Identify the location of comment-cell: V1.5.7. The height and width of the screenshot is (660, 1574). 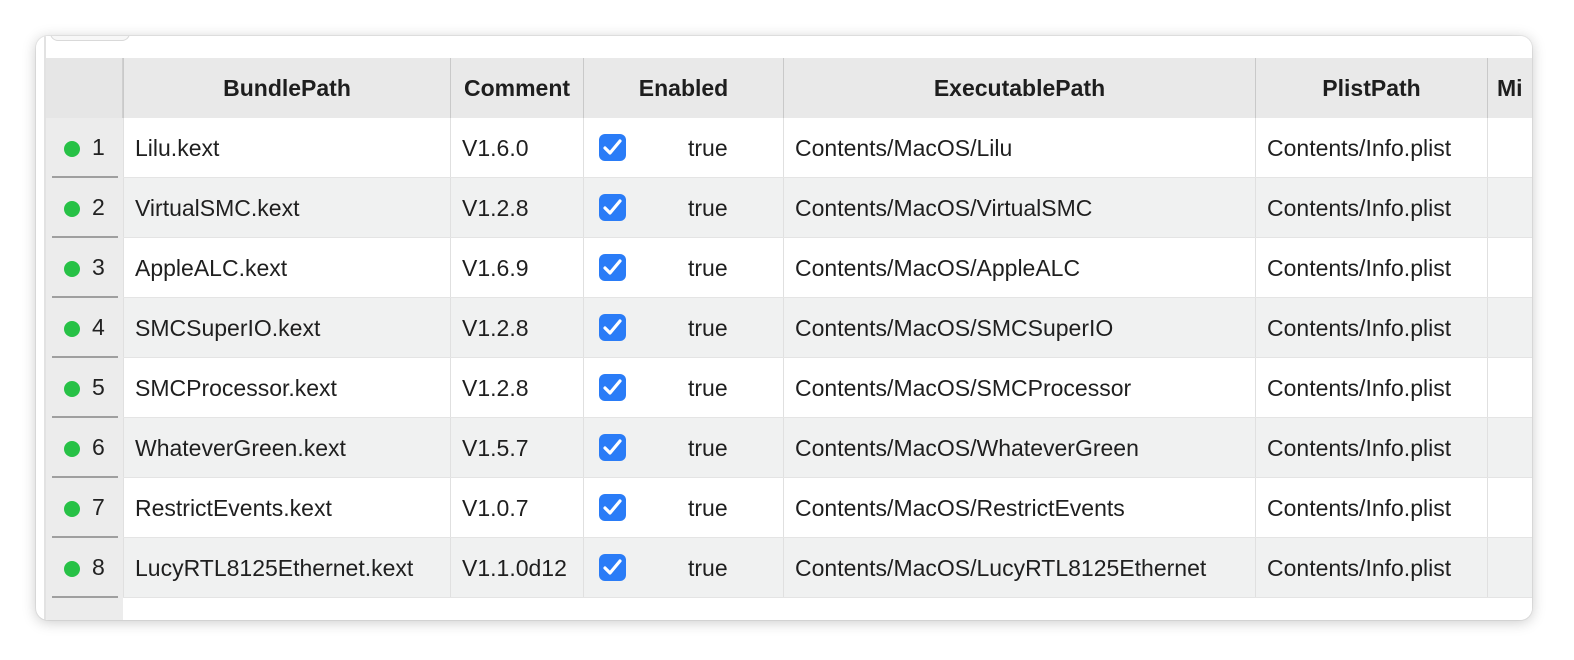
(516, 448).